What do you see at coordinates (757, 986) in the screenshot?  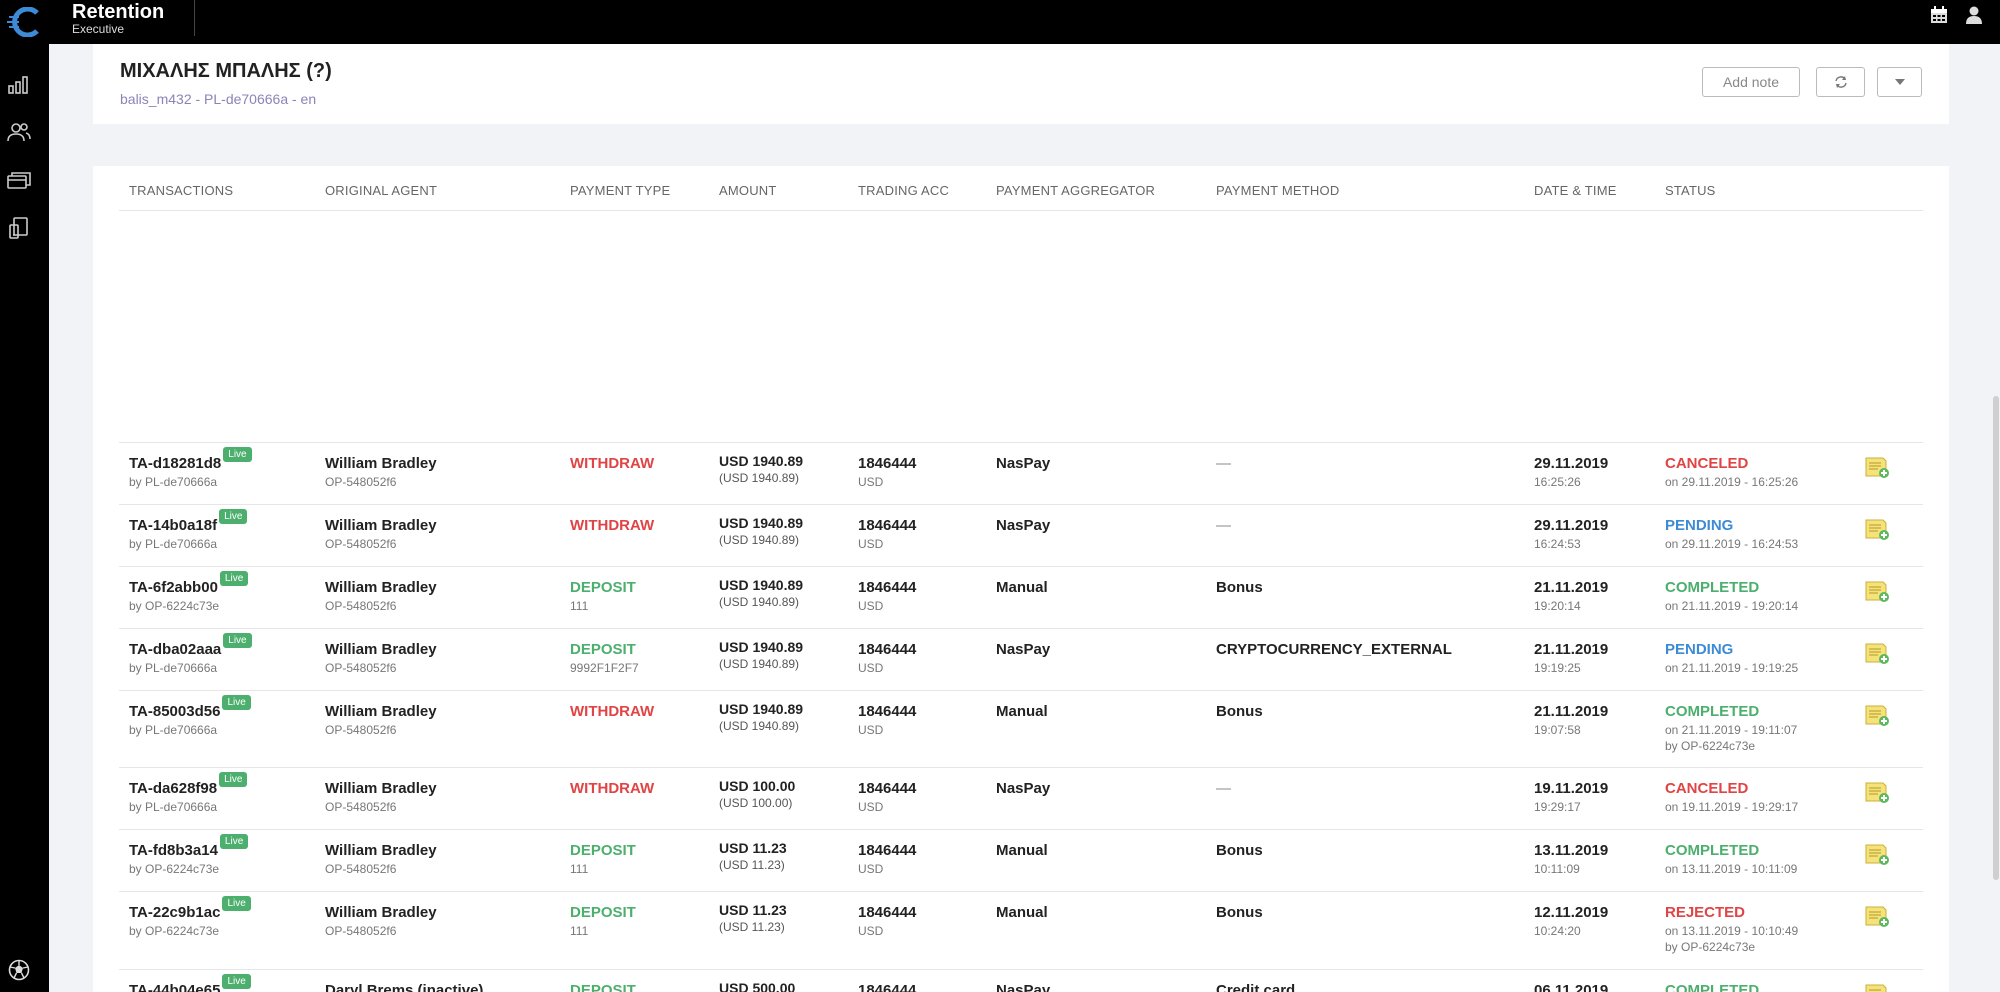 I see `amount-cell: USD 500.00(USD 500.00)` at bounding box center [757, 986].